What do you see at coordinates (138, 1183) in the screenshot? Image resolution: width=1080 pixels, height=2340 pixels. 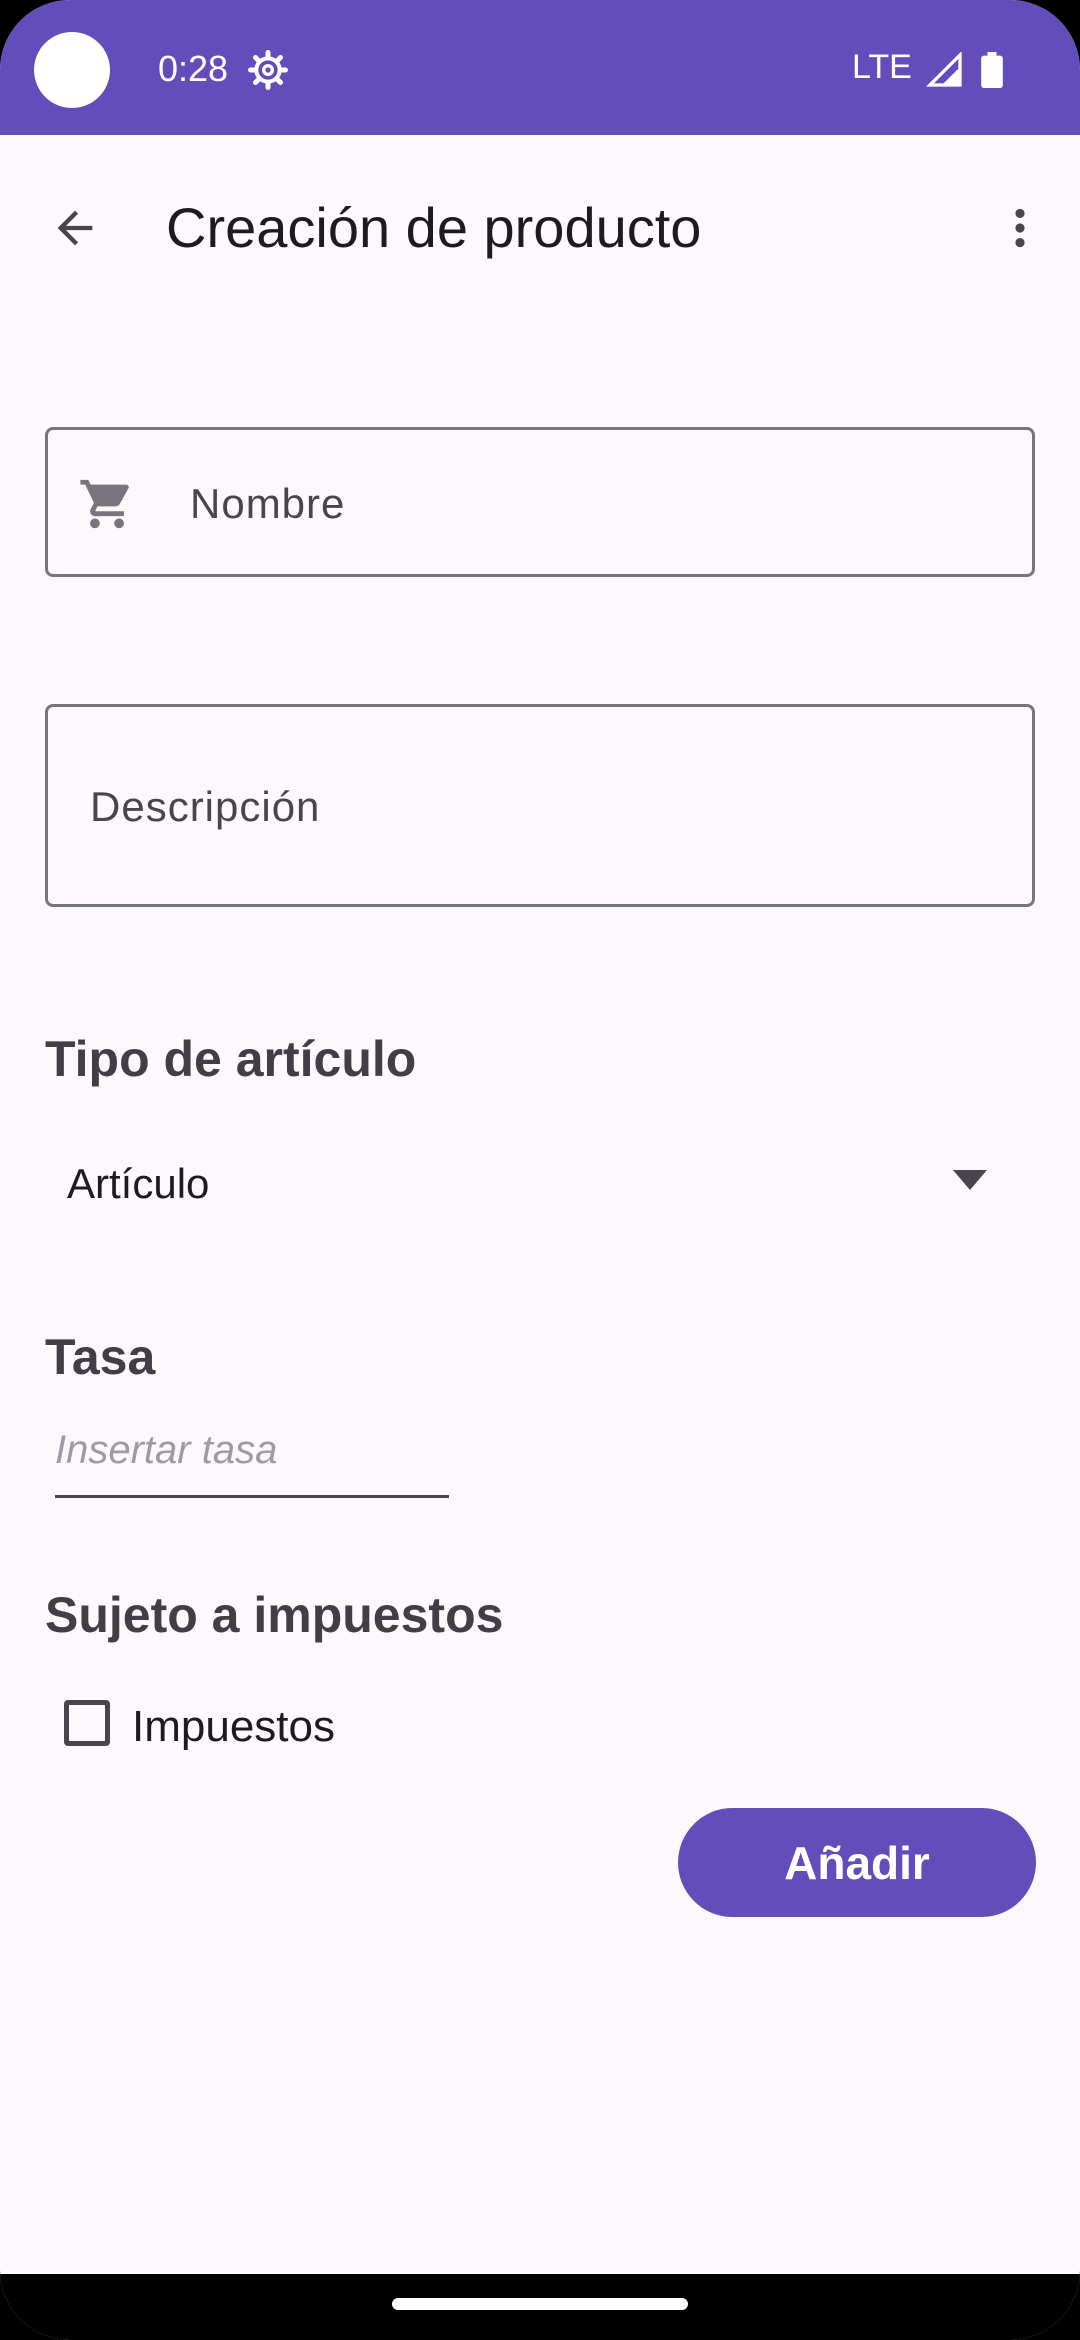 I see `item-type-selected: Artículo` at bounding box center [138, 1183].